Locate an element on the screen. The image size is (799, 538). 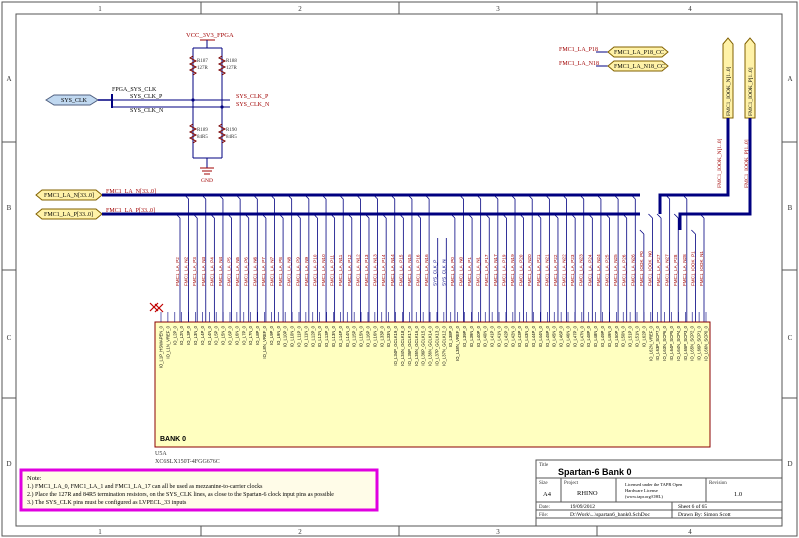
ic-pin: IO_L43P_0 is located at coordinates (519, 329).